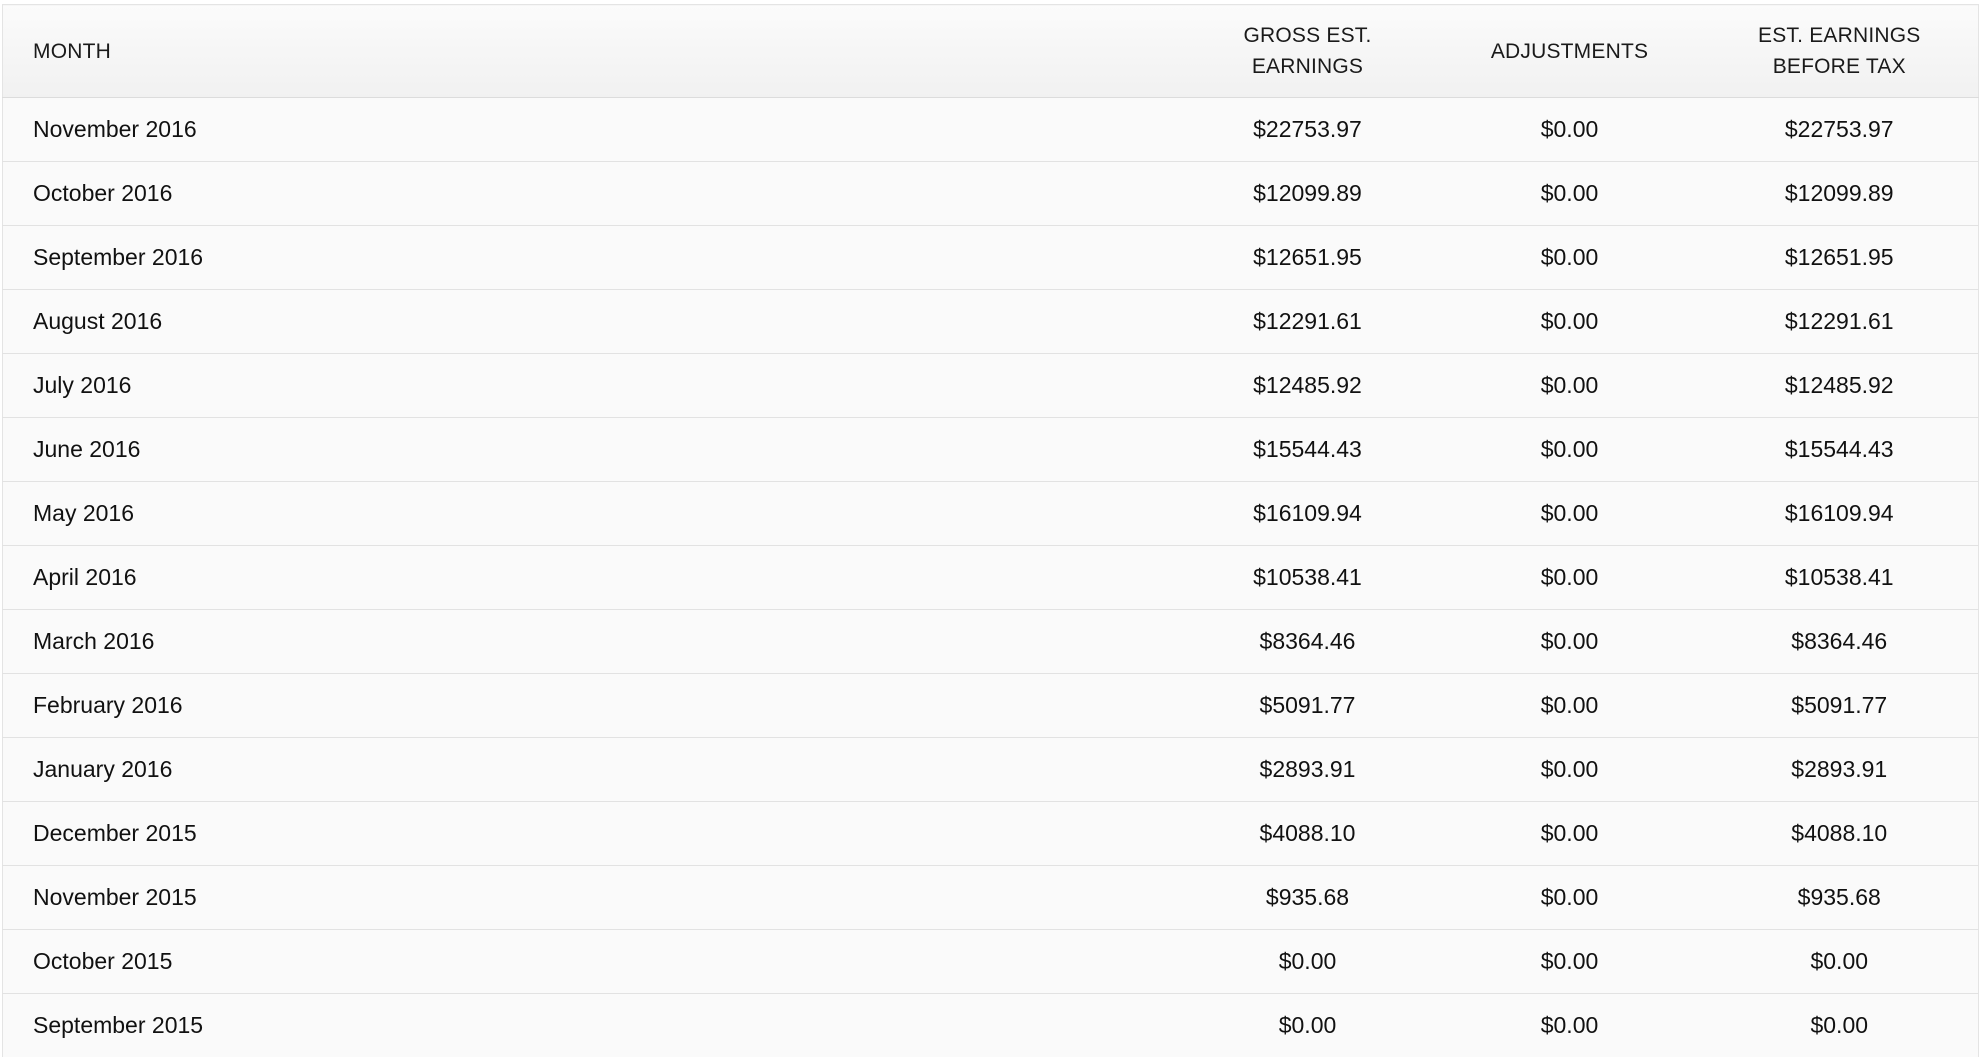  What do you see at coordinates (1840, 898) in the screenshot?
I see `earnings-before-tax-cell: $935.68` at bounding box center [1840, 898].